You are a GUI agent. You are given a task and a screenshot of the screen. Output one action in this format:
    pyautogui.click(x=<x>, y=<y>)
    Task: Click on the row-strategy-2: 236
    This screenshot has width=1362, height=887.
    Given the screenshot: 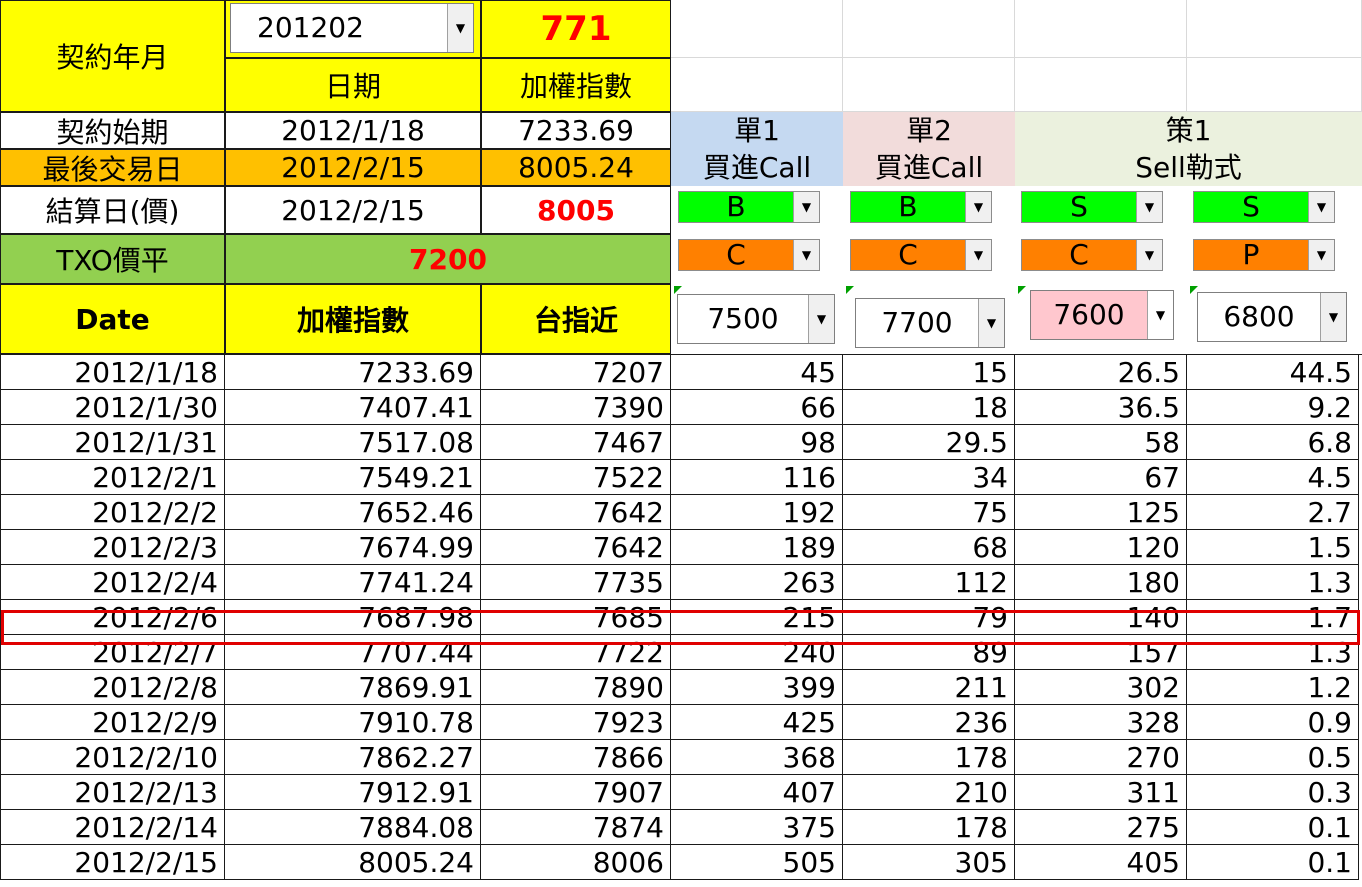 What is the action you would take?
    pyautogui.click(x=929, y=722)
    